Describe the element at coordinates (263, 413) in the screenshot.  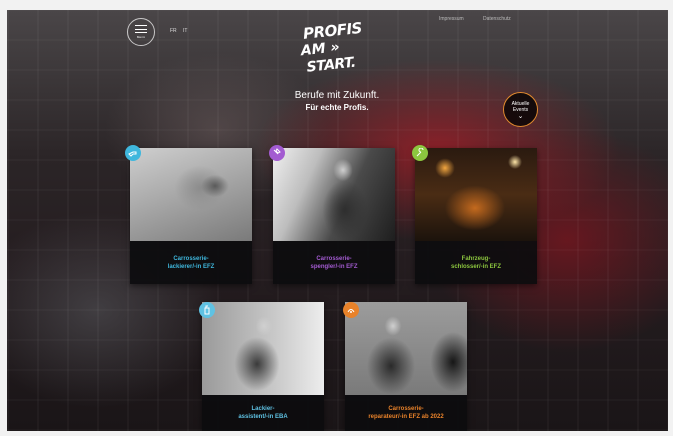
I see `card-title: Lackier- assistent/-in EBA` at that location.